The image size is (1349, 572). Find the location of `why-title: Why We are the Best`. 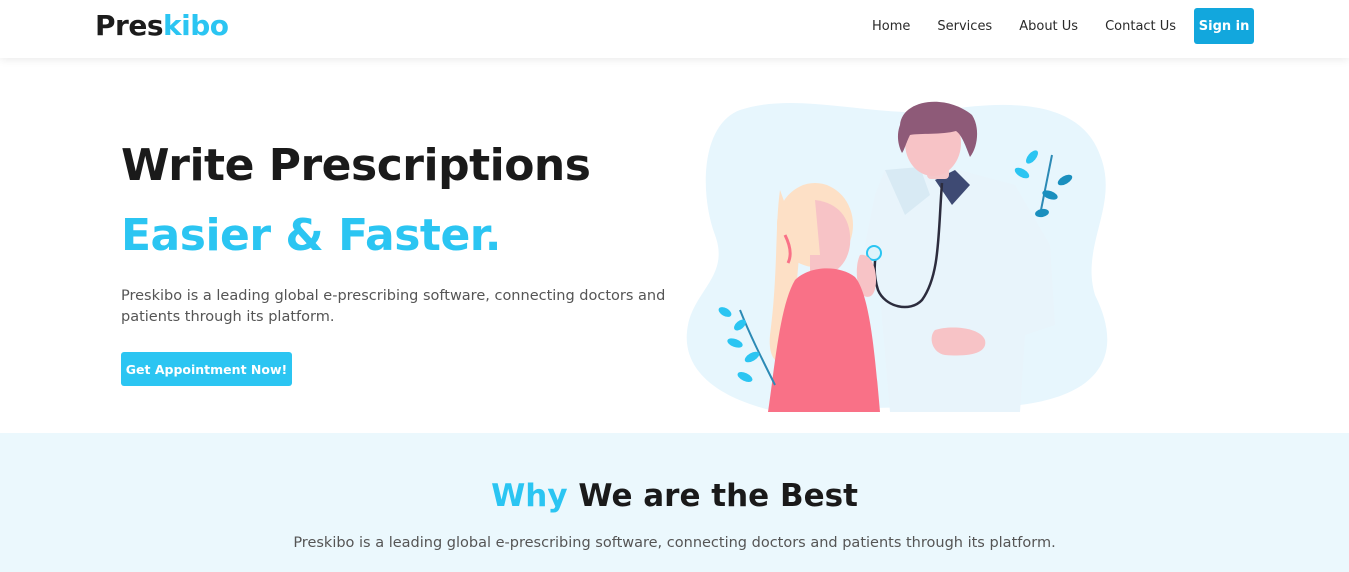

why-title: Why We are the Best is located at coordinates (674, 496).